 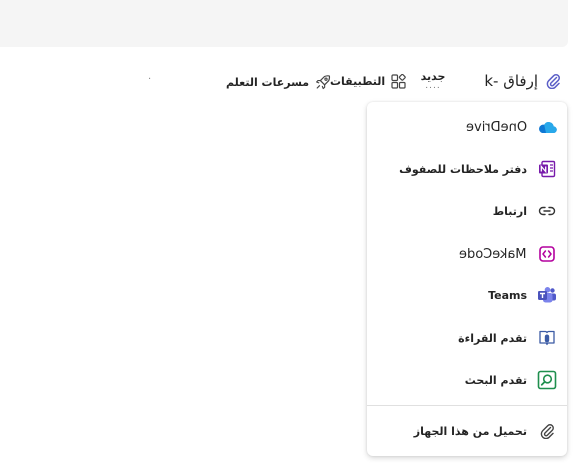 I want to click on attach-label: إرفاق -k, so click(x=511, y=81).